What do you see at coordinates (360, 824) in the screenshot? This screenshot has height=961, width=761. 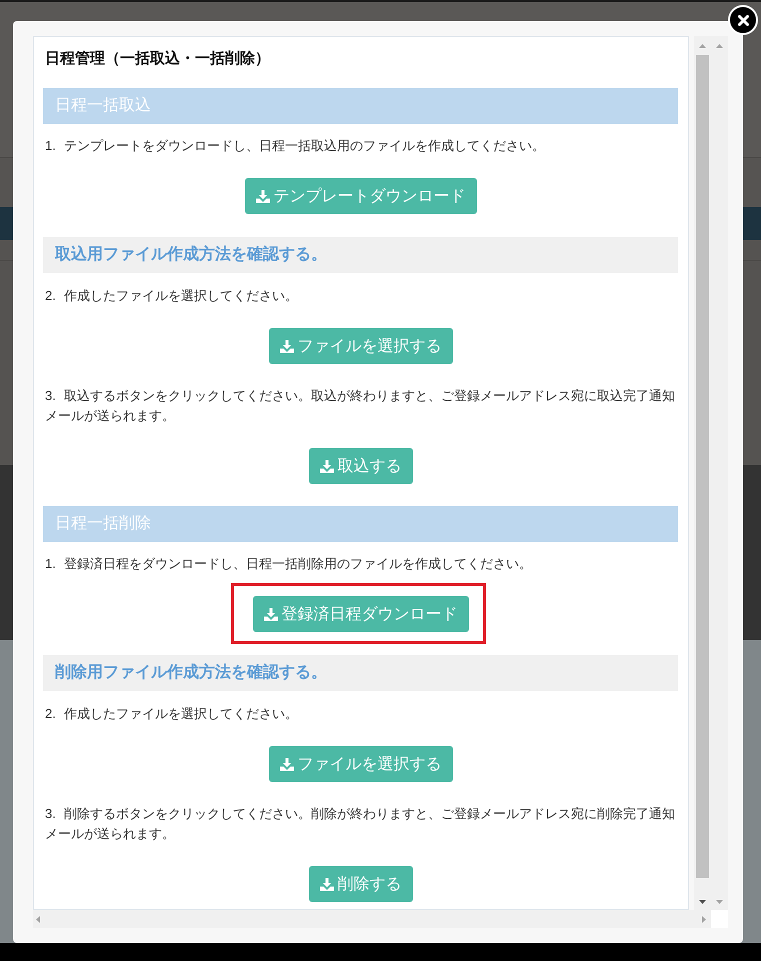 I see `instruction-text: 3. 削除するボタンをクリックしてください。削除が終わりますと、ご登録メールアドレス宛に削除完了通知メールが送られます。` at bounding box center [360, 824].